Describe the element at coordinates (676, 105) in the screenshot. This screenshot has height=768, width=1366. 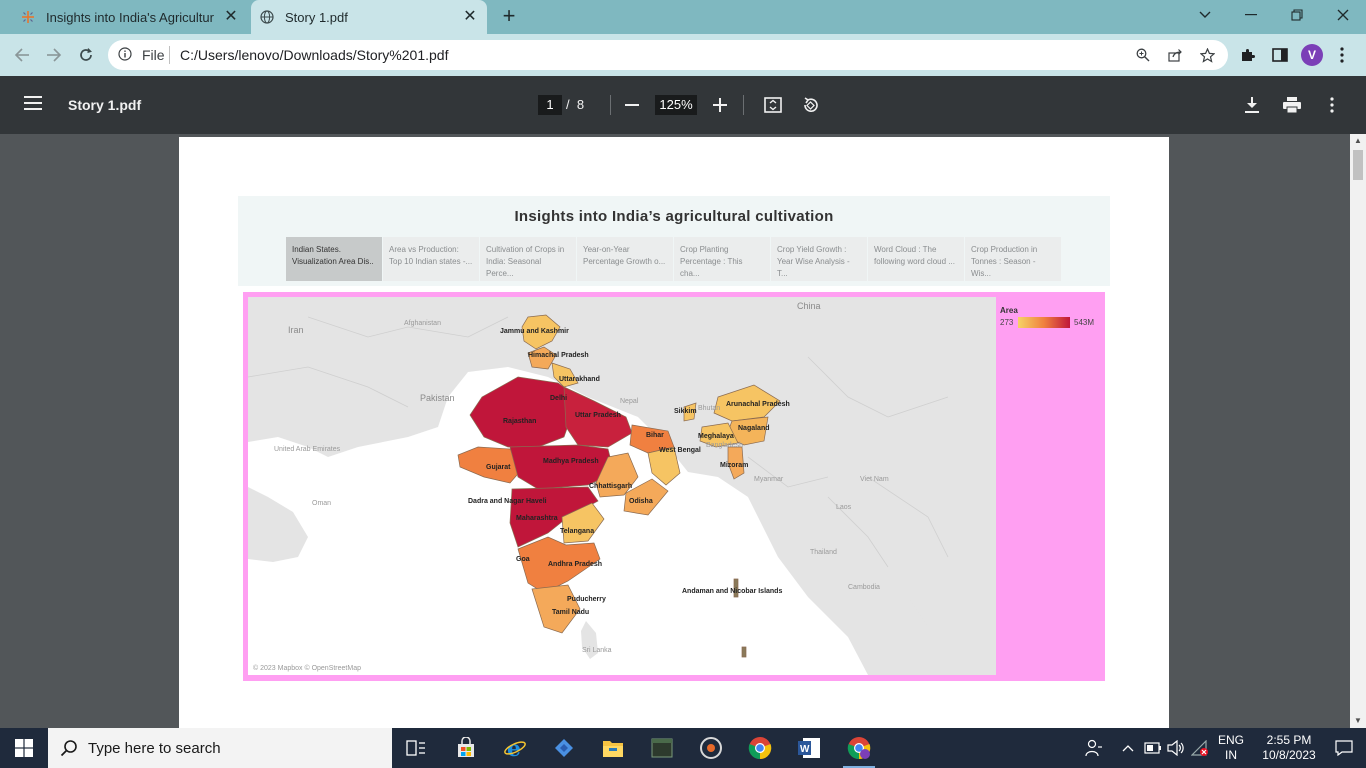
I see `zoom-level-input: 125%` at that location.